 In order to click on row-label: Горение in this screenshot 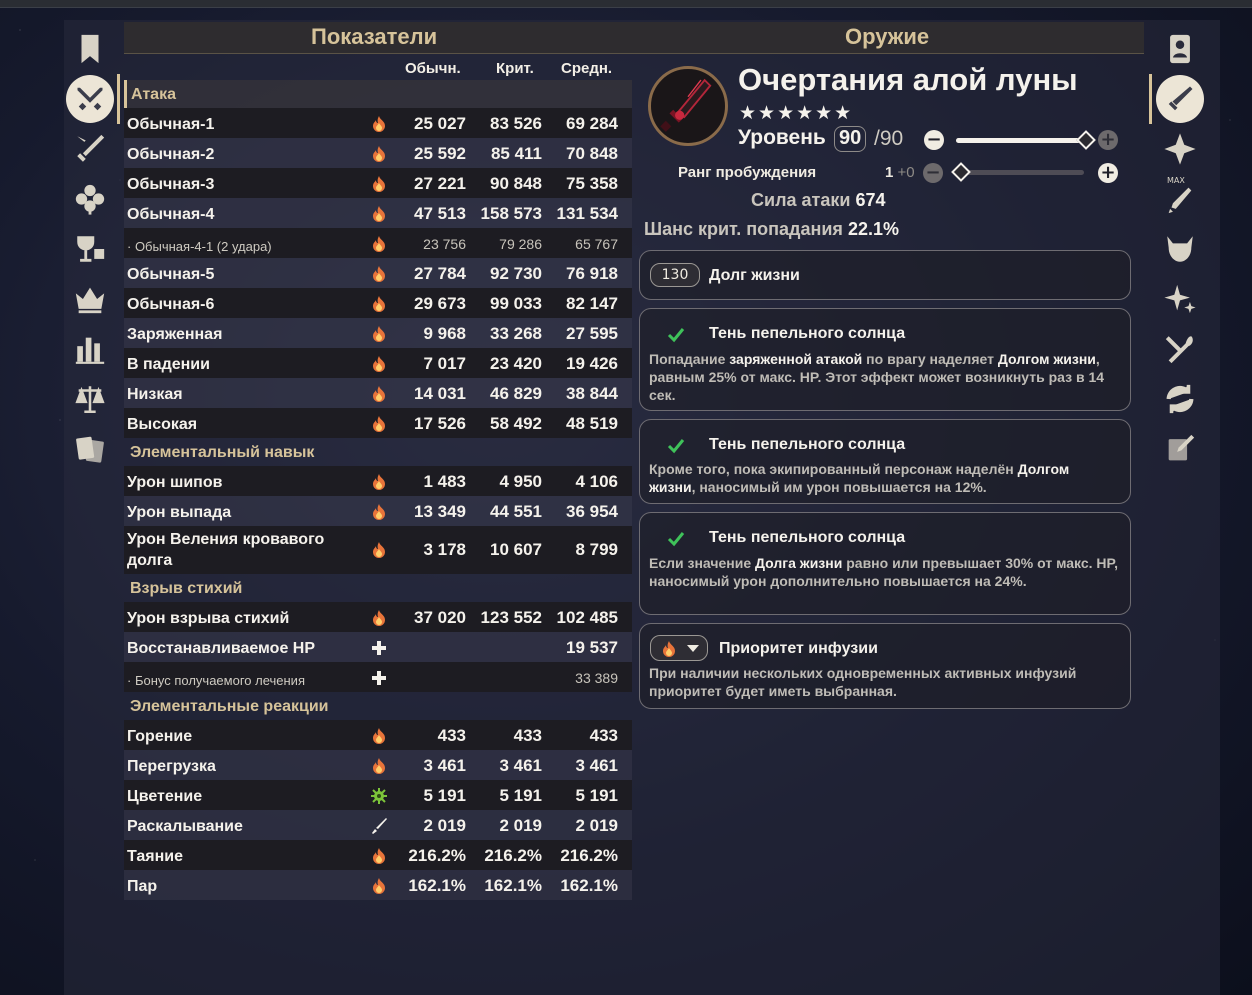, I will do `click(160, 736)`.